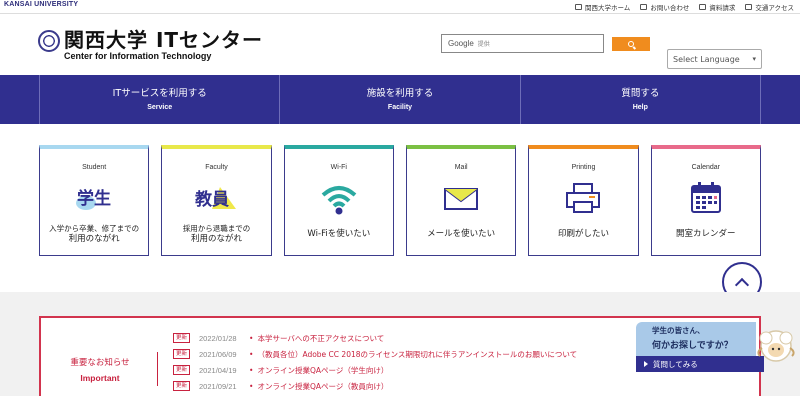 The image size is (800, 396). I want to click on mail-icon, so click(644, 7).